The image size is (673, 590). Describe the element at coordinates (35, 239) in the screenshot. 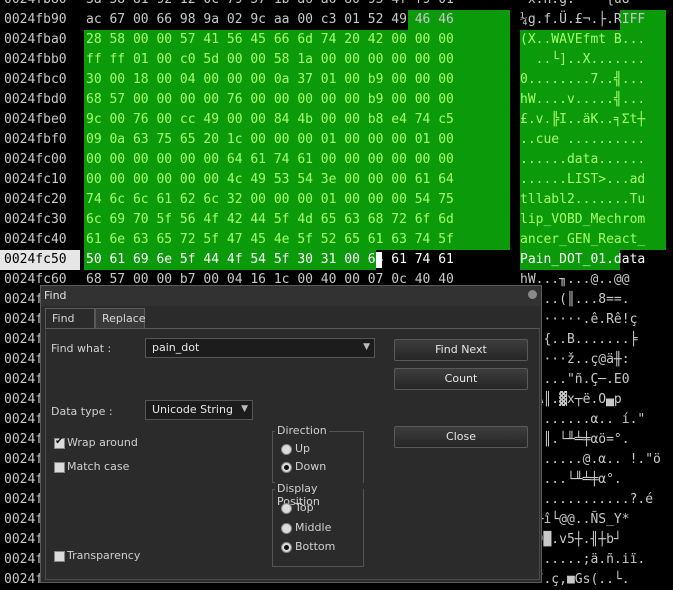

I see `hex-address: 0024fc40` at that location.